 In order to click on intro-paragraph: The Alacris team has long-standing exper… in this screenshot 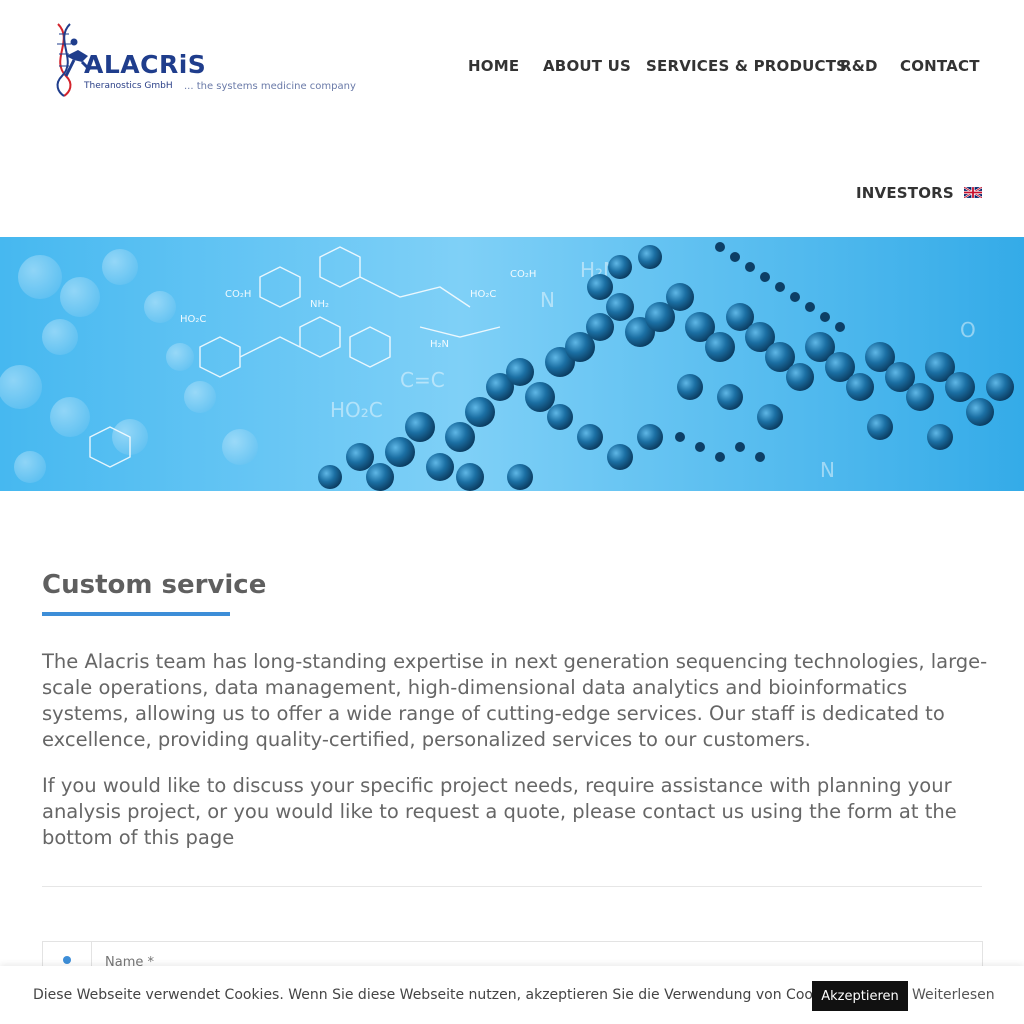, I will do `click(515, 700)`.